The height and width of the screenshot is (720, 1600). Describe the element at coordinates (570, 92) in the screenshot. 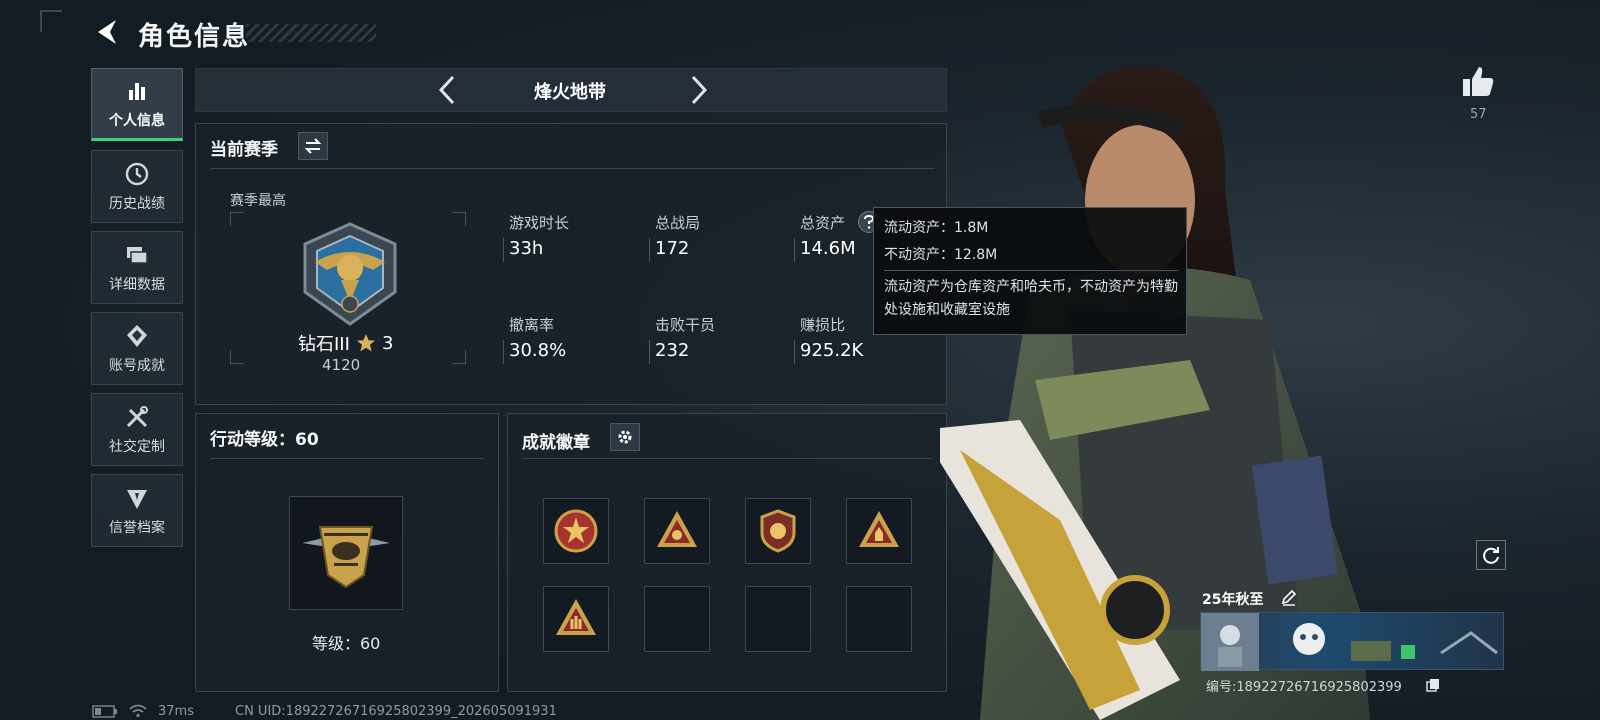

I see `mode-title: 烽火地带` at that location.